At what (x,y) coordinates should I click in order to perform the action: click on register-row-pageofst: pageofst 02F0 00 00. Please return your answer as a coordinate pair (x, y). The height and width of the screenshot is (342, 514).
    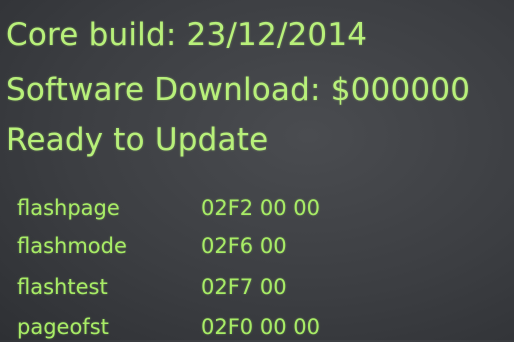
    Looking at the image, I should click on (257, 327).